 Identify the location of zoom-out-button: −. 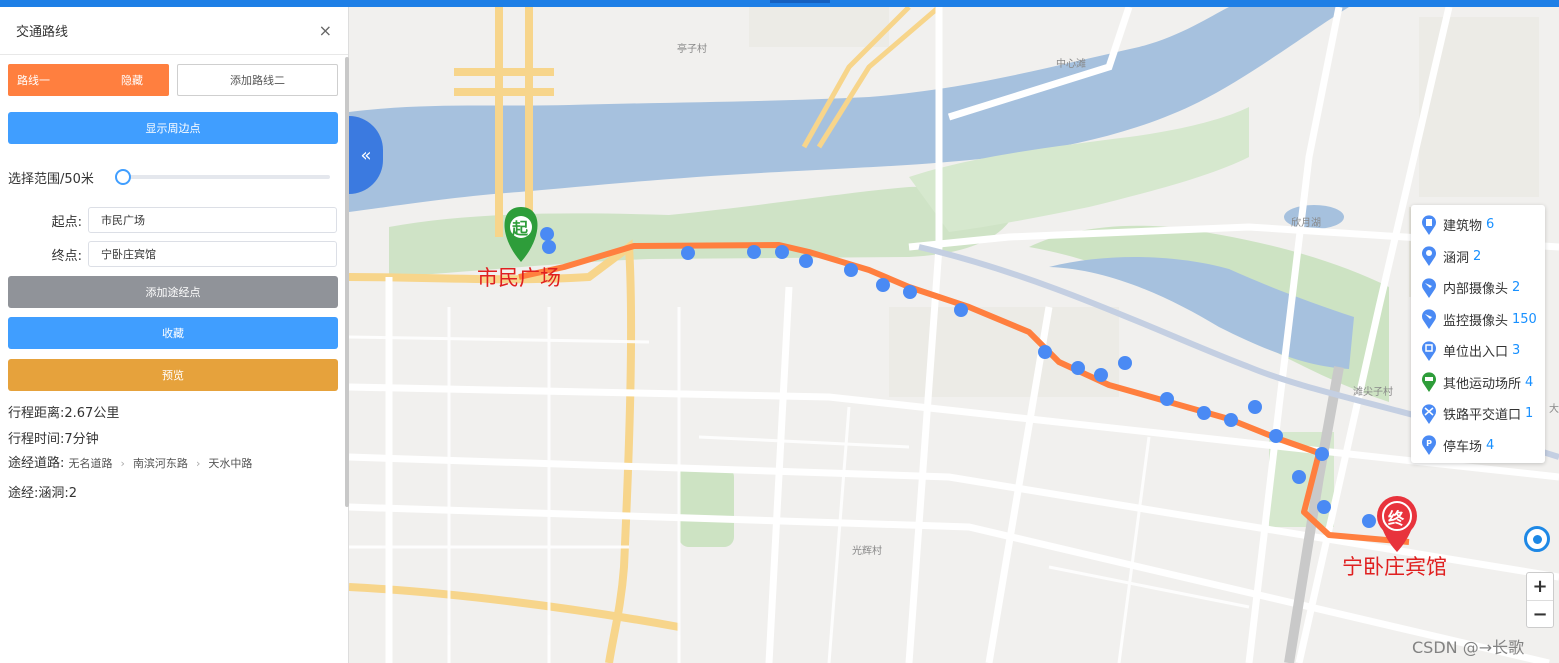
(1540, 613).